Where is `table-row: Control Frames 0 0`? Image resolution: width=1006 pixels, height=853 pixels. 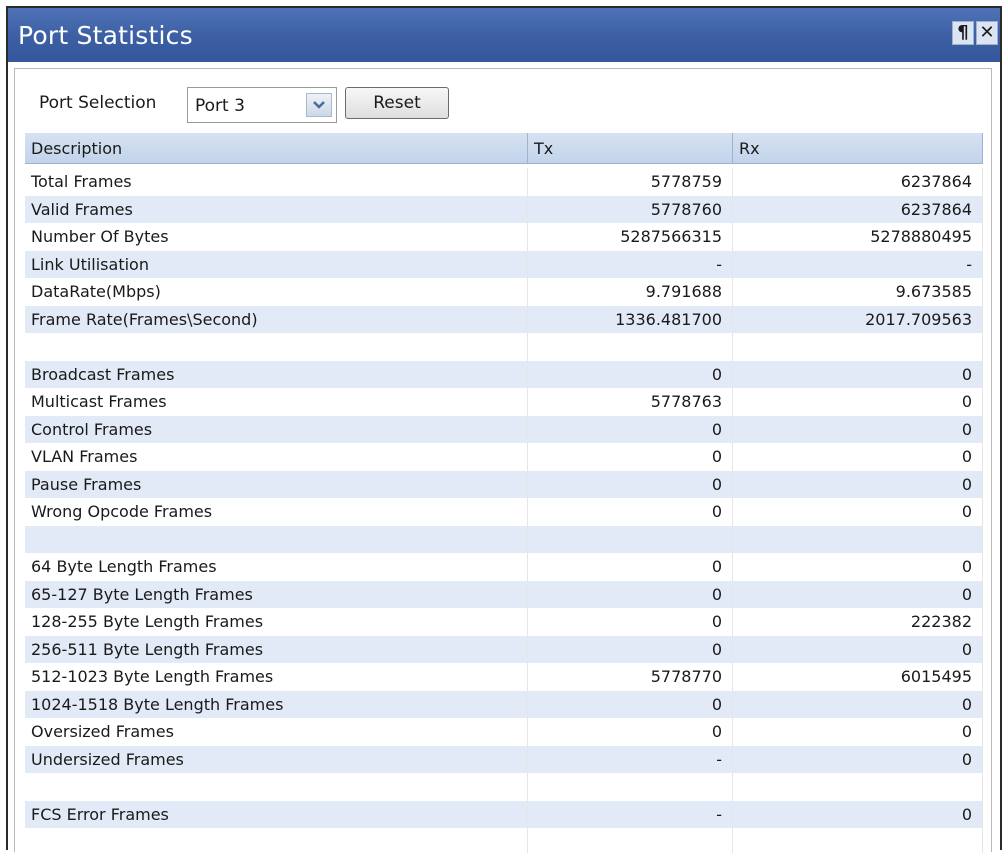 table-row: Control Frames 0 0 is located at coordinates (504, 429).